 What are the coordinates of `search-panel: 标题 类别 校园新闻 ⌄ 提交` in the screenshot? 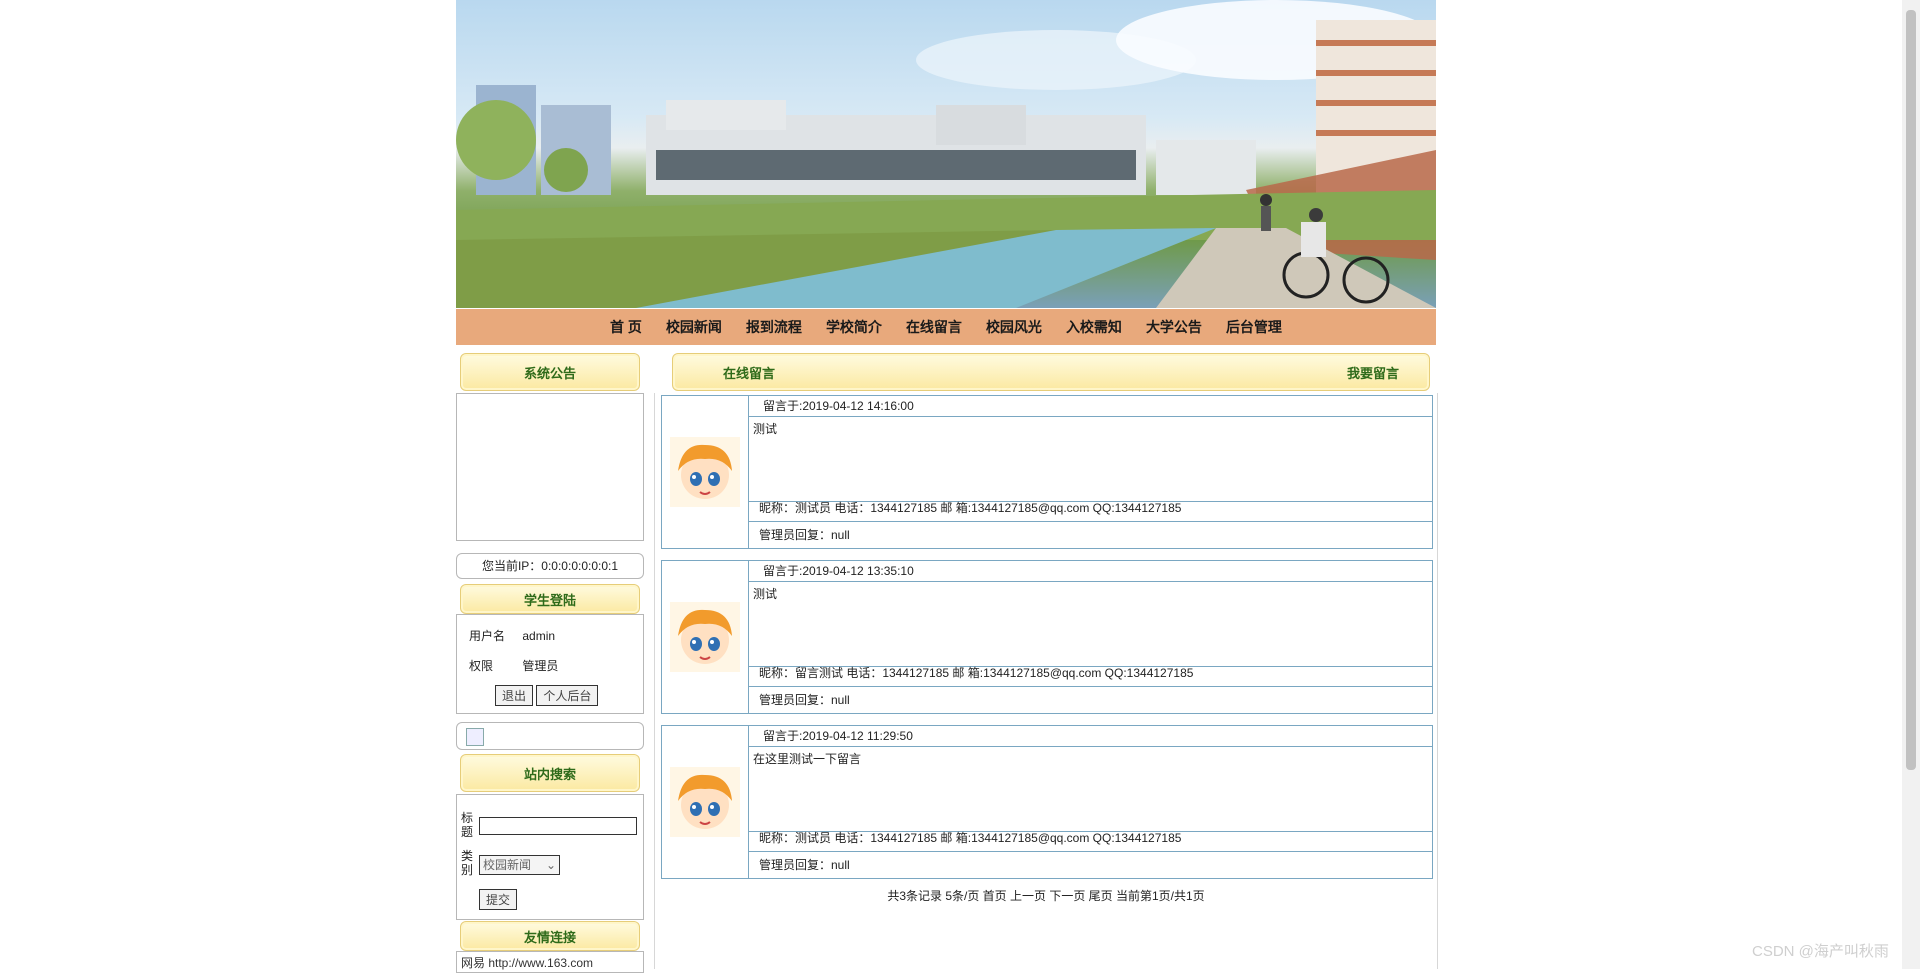 It's located at (550, 857).